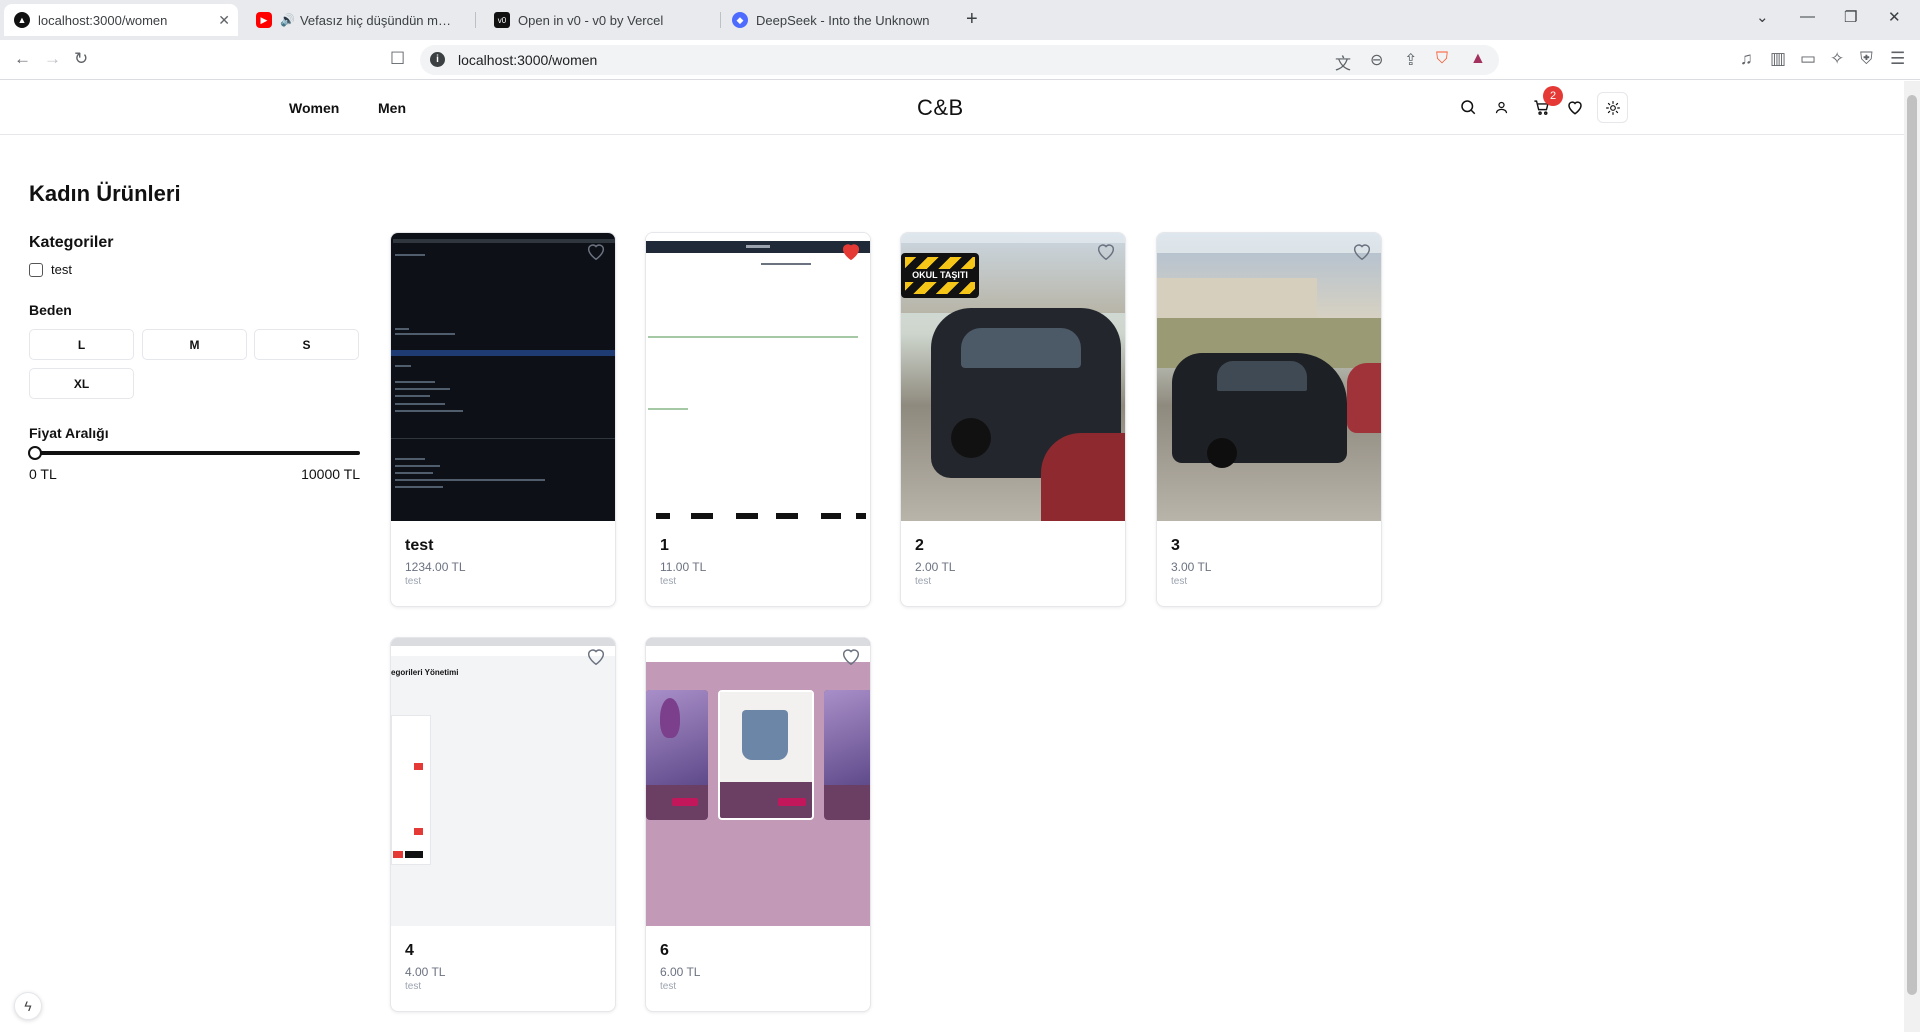  Describe the element at coordinates (680, 972) in the screenshot. I see `product-price: 6.00 TL` at that location.